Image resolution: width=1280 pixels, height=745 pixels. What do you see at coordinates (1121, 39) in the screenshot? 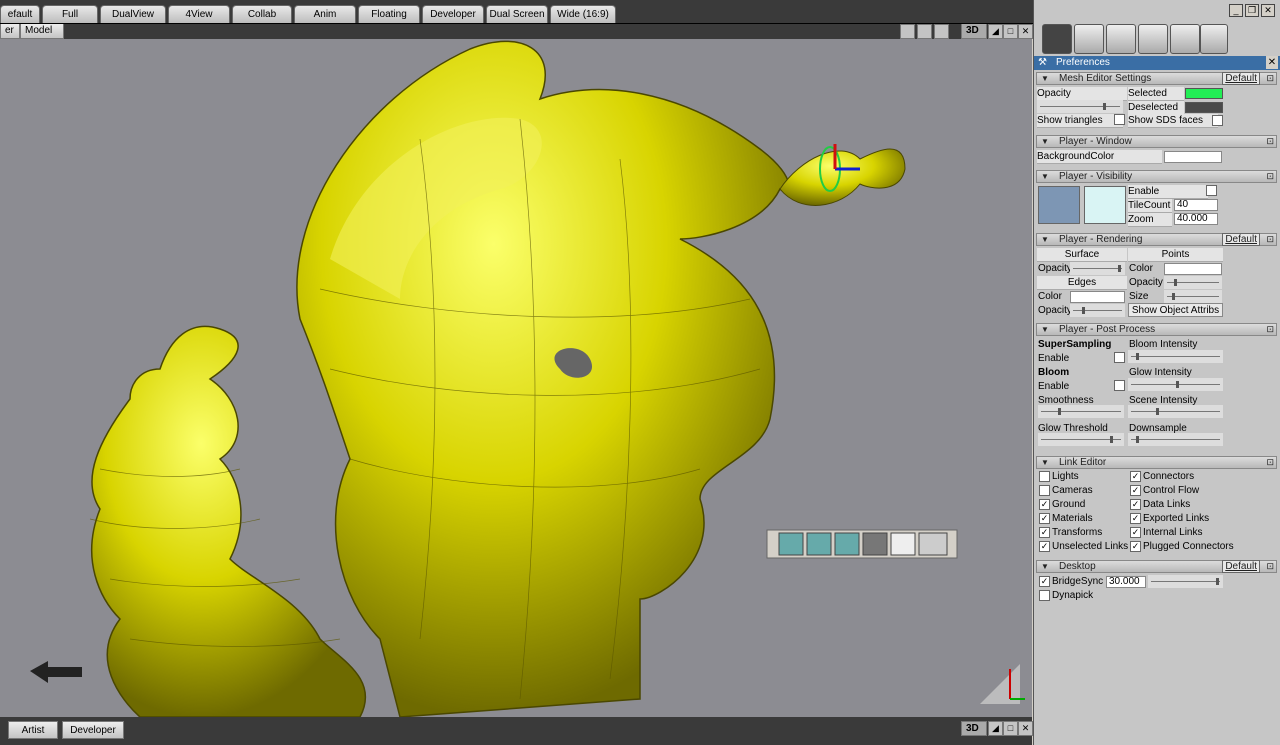
I see `gear-tool-icon` at bounding box center [1121, 39].